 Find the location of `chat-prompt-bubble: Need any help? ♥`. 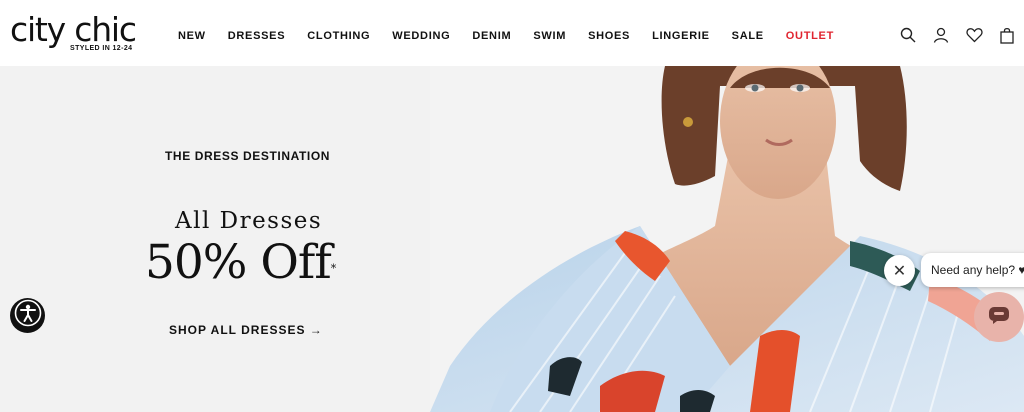

chat-prompt-bubble: Need any help? ♥ is located at coordinates (972, 270).